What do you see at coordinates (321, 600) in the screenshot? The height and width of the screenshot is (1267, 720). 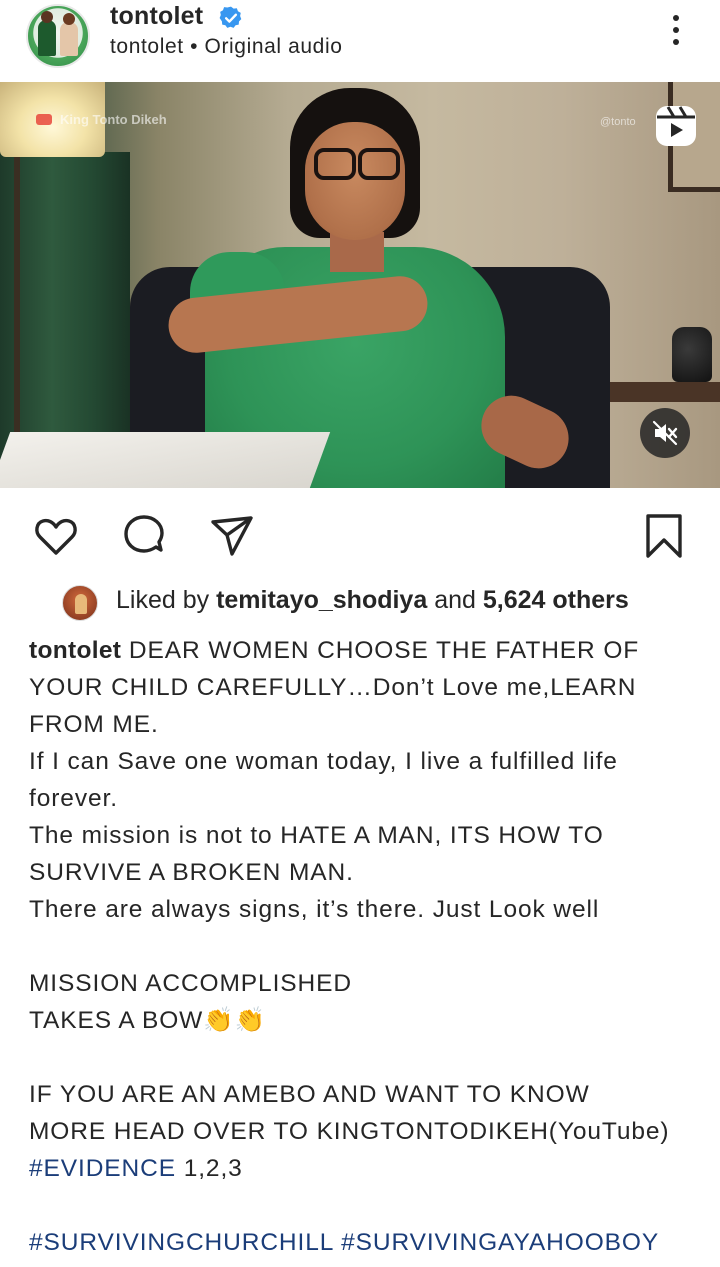 I see `liker-username: temitayo_shodiya` at bounding box center [321, 600].